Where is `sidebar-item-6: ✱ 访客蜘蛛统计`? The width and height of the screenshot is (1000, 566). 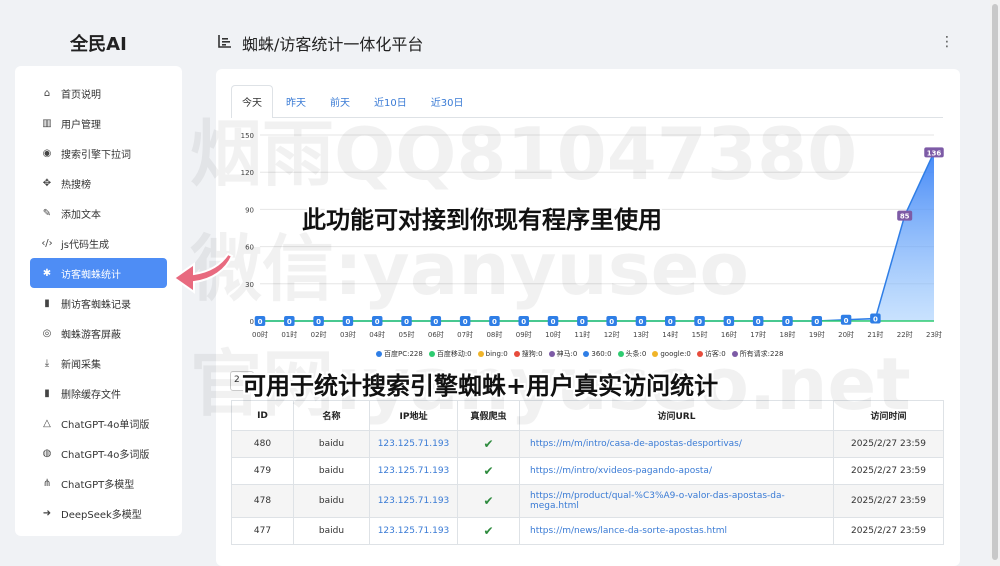 sidebar-item-6: ✱ 访客蜘蛛统计 is located at coordinates (98, 273).